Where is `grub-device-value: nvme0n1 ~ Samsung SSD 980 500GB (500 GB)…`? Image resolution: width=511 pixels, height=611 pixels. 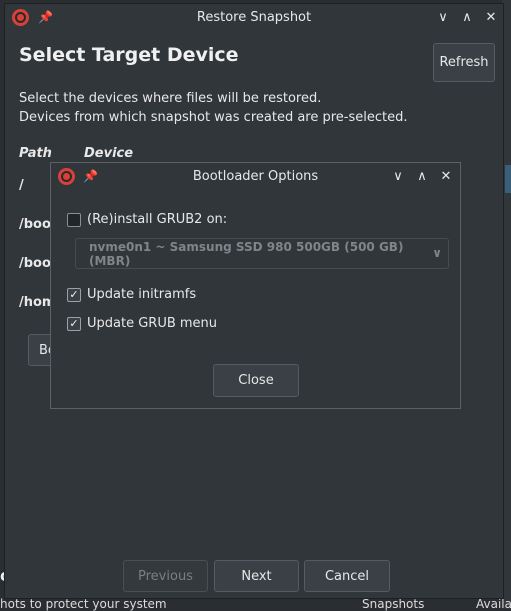
grub-device-value: nvme0n1 ~ Samsung SSD 980 500GB (500 GB)… is located at coordinates (246, 253).